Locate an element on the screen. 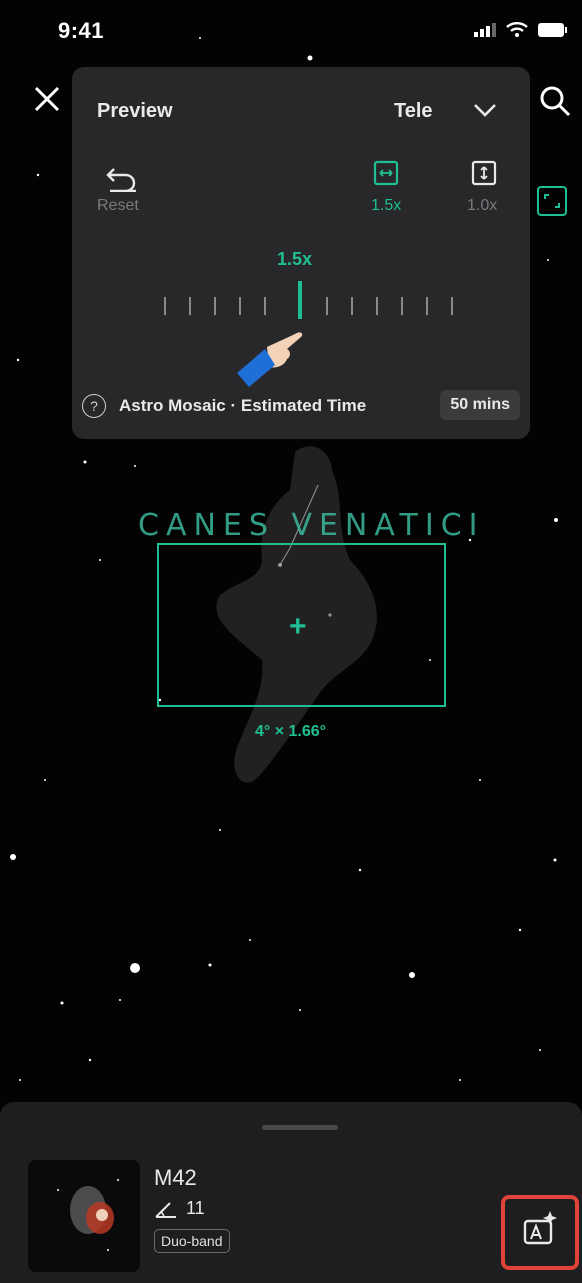  estimated-time: 50 mins is located at coordinates (480, 405).